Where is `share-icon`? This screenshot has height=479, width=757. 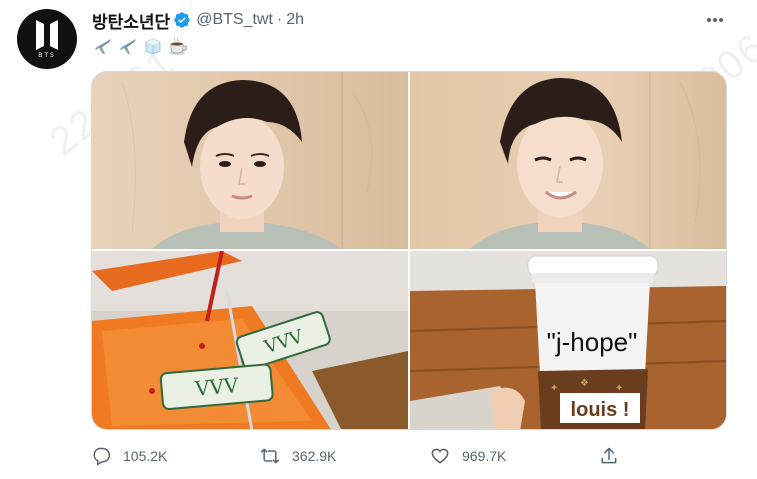
share-icon is located at coordinates (609, 455).